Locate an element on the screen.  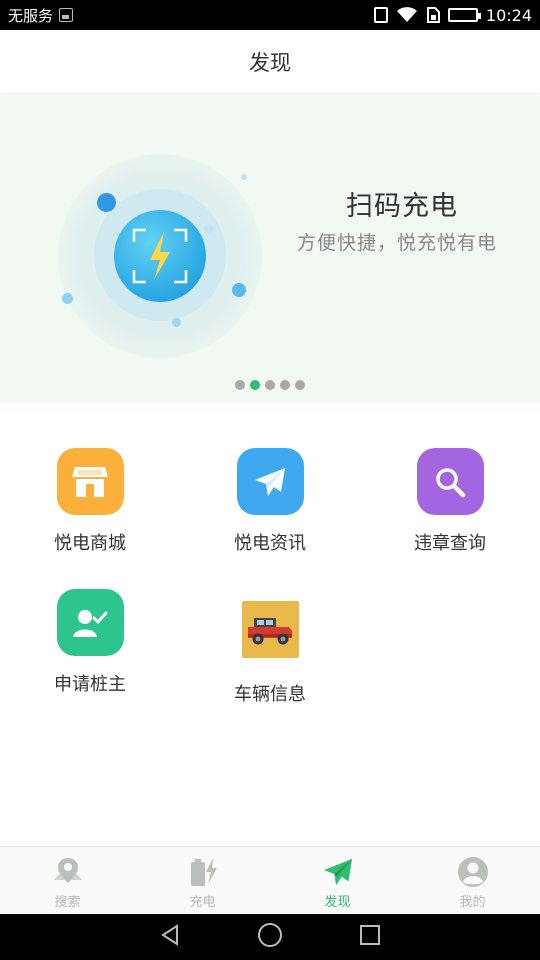
grid-item-news: 悦电资讯 is located at coordinates (270, 501).